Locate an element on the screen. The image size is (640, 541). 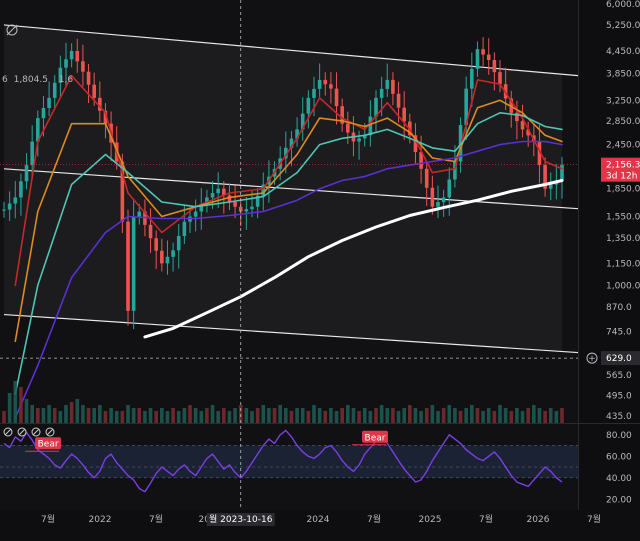
price-tick-label: 745.0 is located at coordinates (619, 333).